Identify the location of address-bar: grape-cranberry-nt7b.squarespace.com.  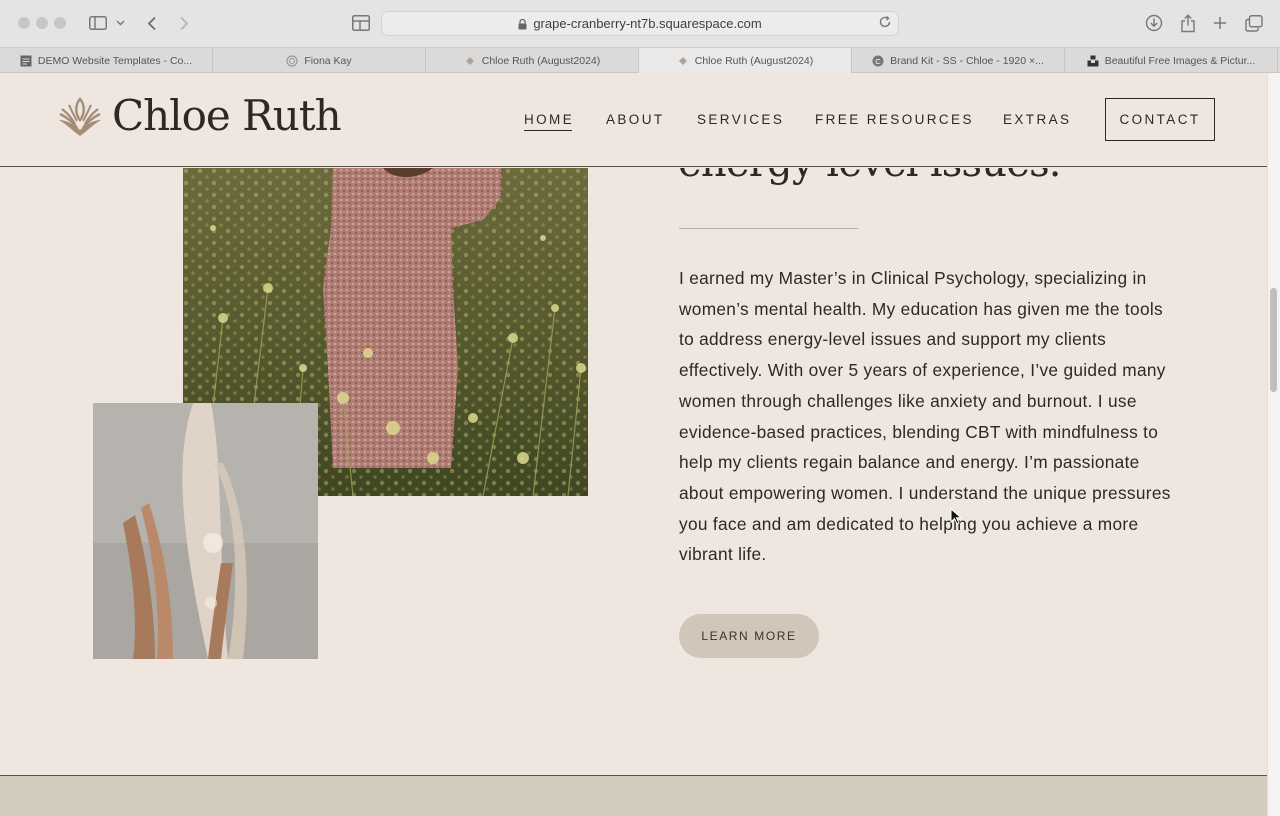
(640, 23).